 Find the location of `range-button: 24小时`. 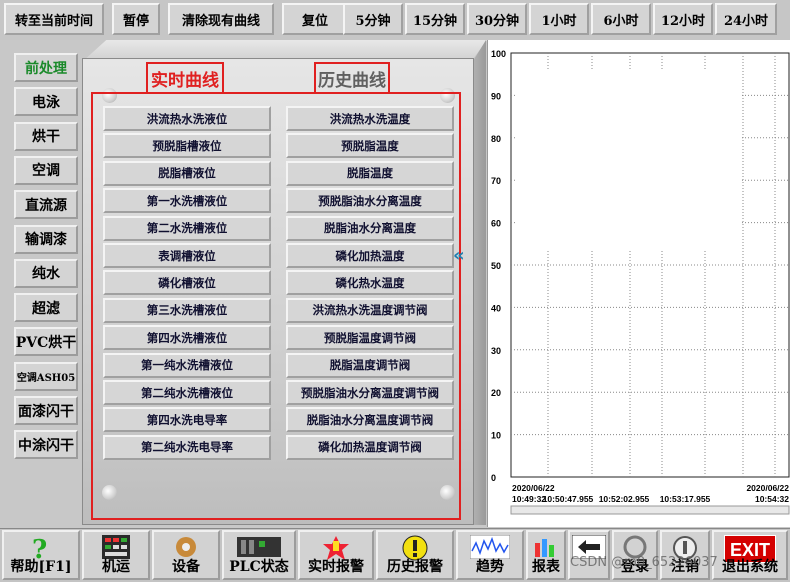

range-button: 24小时 is located at coordinates (746, 19).